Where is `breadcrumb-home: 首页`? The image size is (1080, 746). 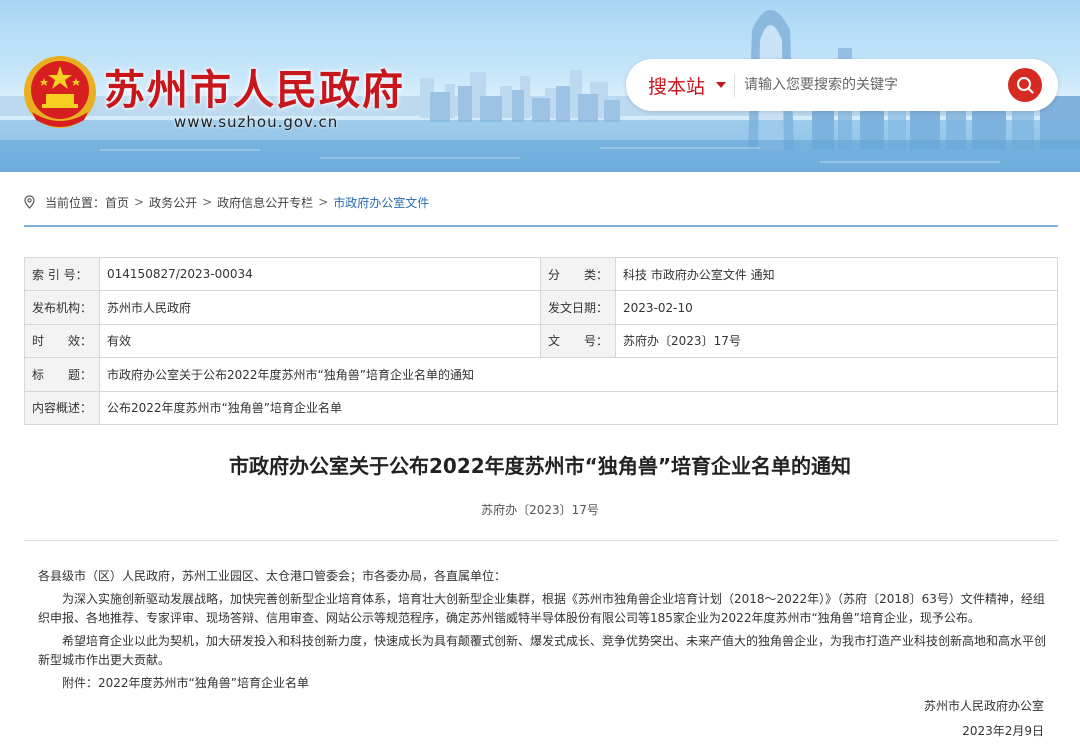 breadcrumb-home: 首页 is located at coordinates (117, 202).